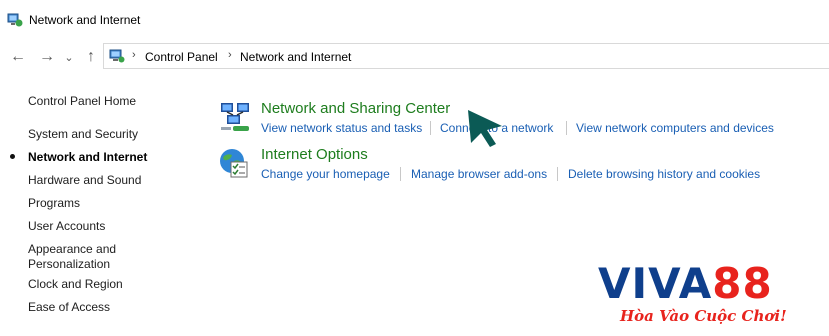 The height and width of the screenshot is (336, 829). Describe the element at coordinates (341, 128) in the screenshot. I see `task-view-network-status: View network status and tasks` at that location.